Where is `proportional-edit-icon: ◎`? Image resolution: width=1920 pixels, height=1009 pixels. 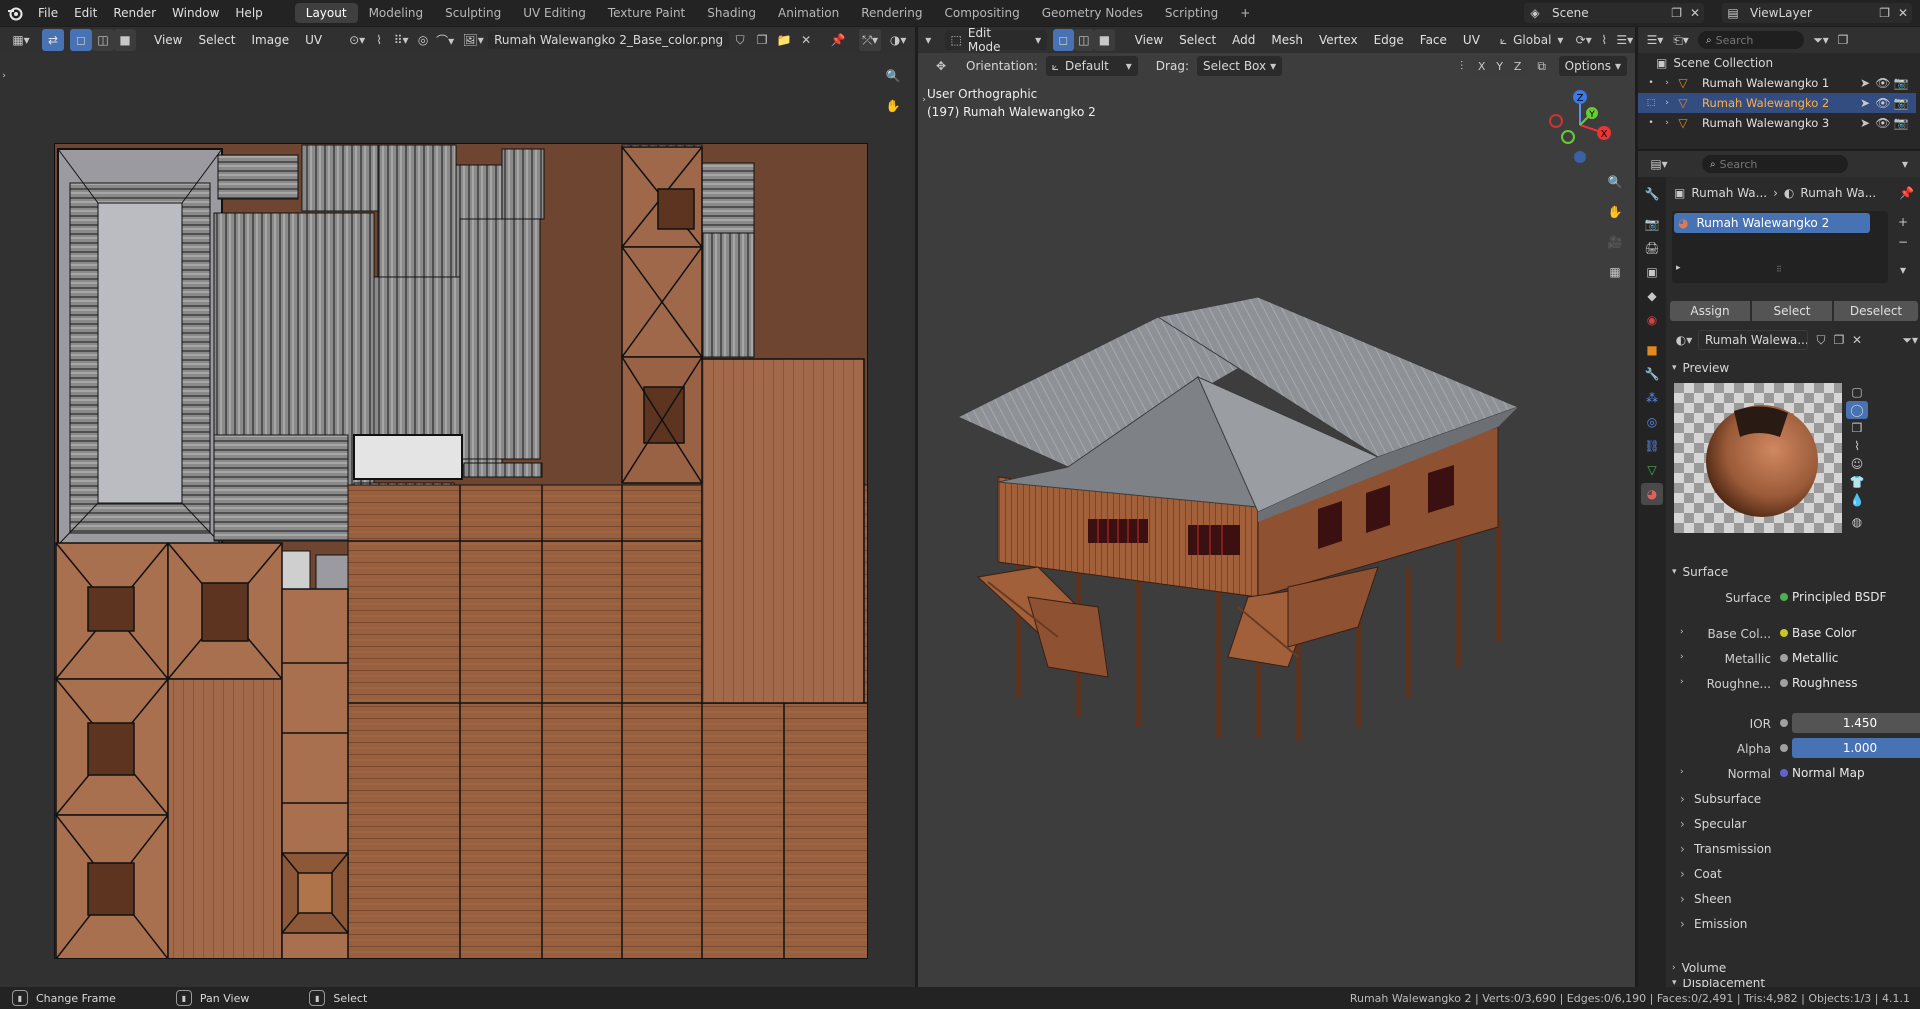 proportional-edit-icon: ◎ is located at coordinates (423, 40).